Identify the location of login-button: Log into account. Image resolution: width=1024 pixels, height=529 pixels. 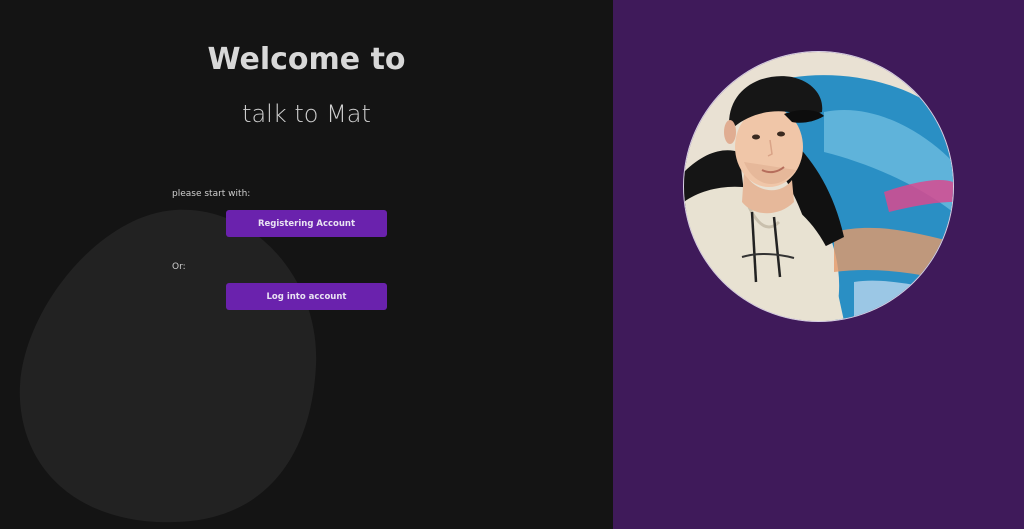
(306, 296).